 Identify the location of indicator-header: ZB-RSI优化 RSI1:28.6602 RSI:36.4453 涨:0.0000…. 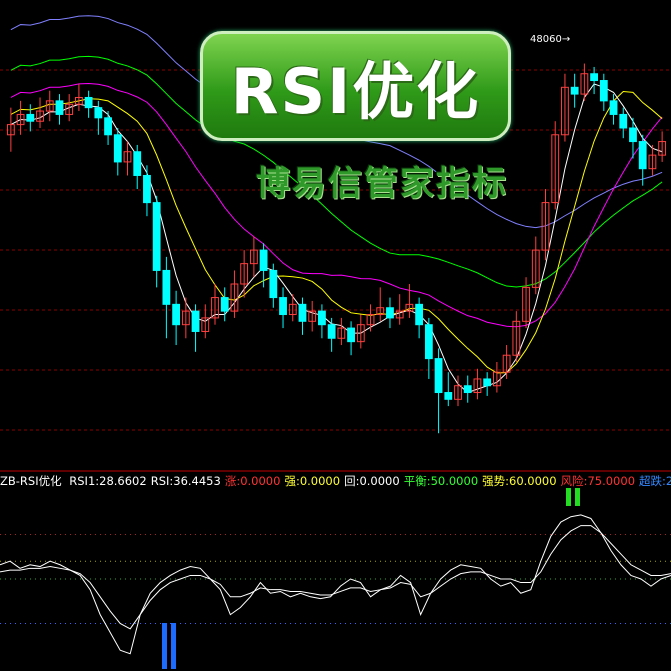
(335, 481).